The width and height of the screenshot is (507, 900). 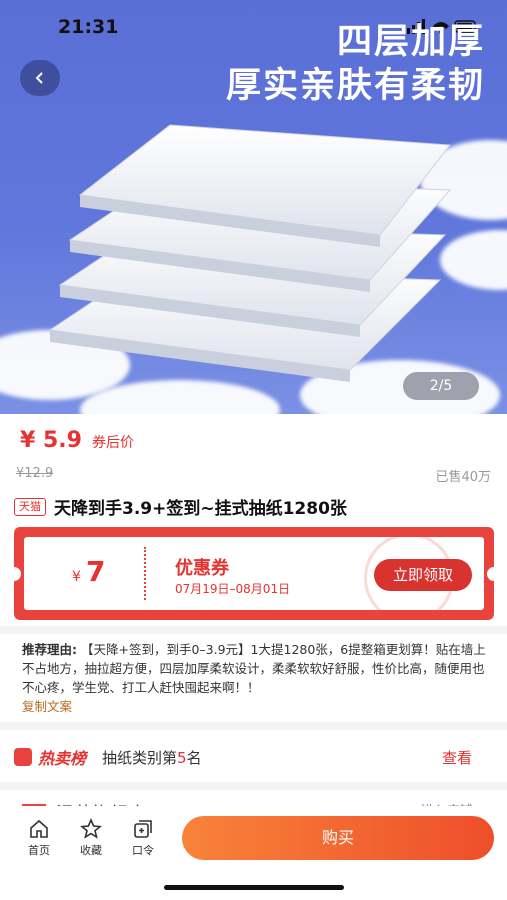 What do you see at coordinates (91, 828) in the screenshot?
I see `star-icon` at bounding box center [91, 828].